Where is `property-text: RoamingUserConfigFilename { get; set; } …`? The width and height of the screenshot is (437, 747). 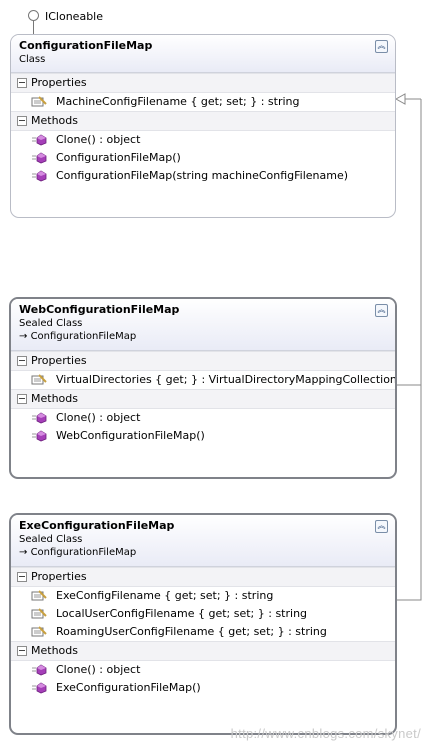 property-text: RoamingUserConfigFilename { get; set; } … is located at coordinates (191, 631).